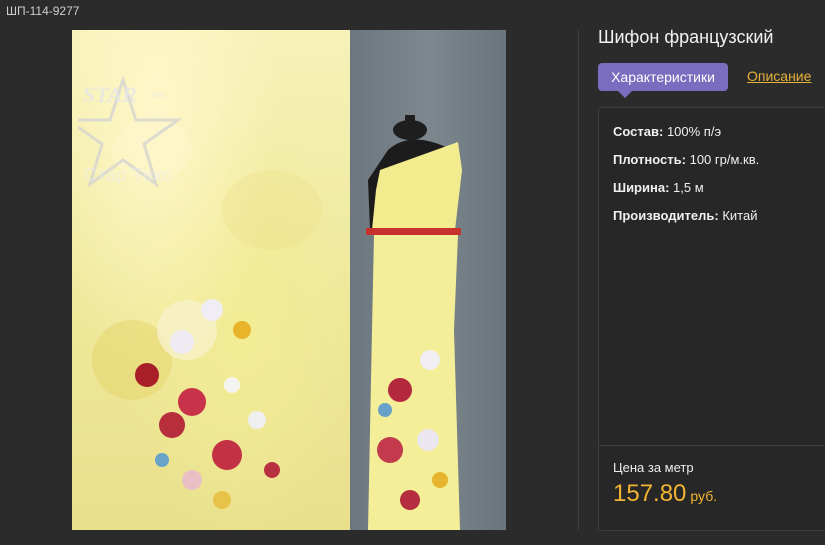 The height and width of the screenshot is (545, 825). I want to click on tab-description: Описание, so click(779, 76).